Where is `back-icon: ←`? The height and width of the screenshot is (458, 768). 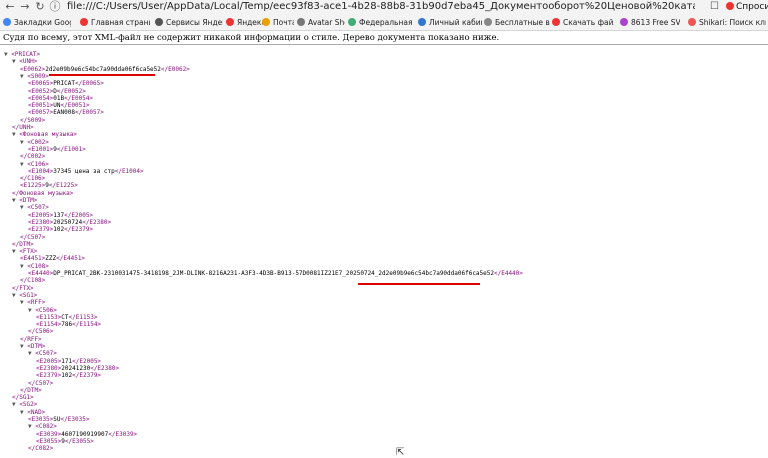
back-icon: ← is located at coordinates (10, 7).